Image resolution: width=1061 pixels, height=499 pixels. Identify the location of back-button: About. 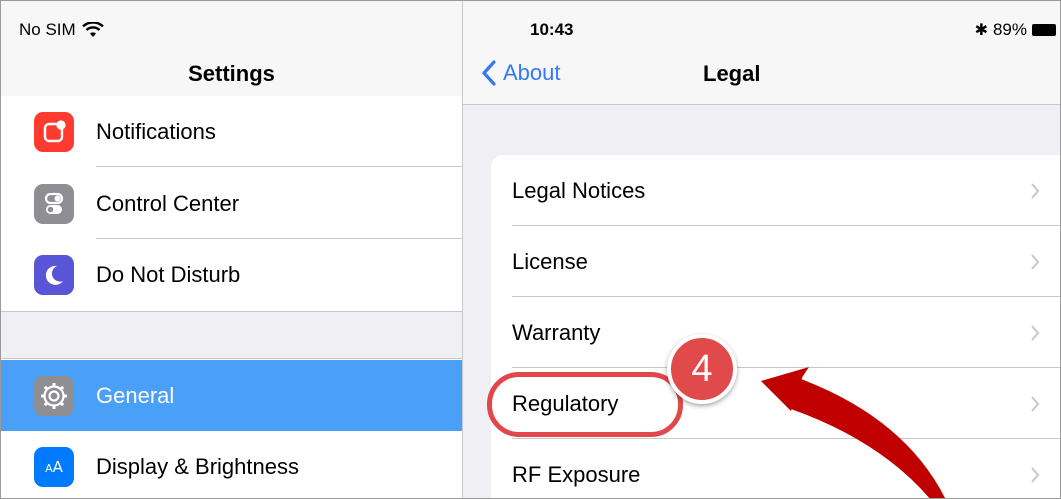
(521, 73).